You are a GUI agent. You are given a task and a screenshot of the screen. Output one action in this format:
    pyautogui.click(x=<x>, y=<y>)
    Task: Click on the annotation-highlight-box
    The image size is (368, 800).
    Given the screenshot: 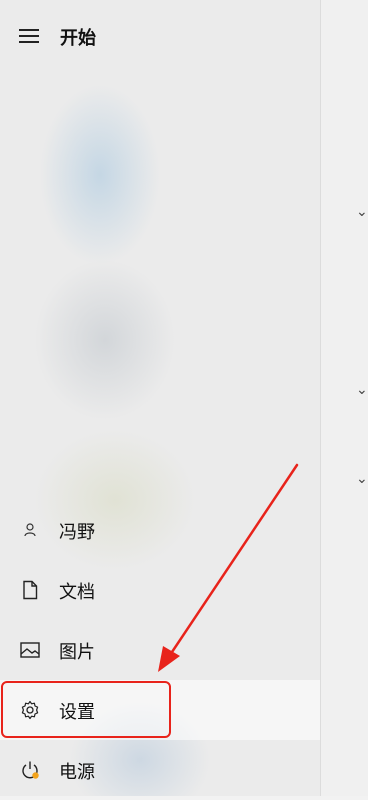 What is the action you would take?
    pyautogui.click(x=86, y=709)
    